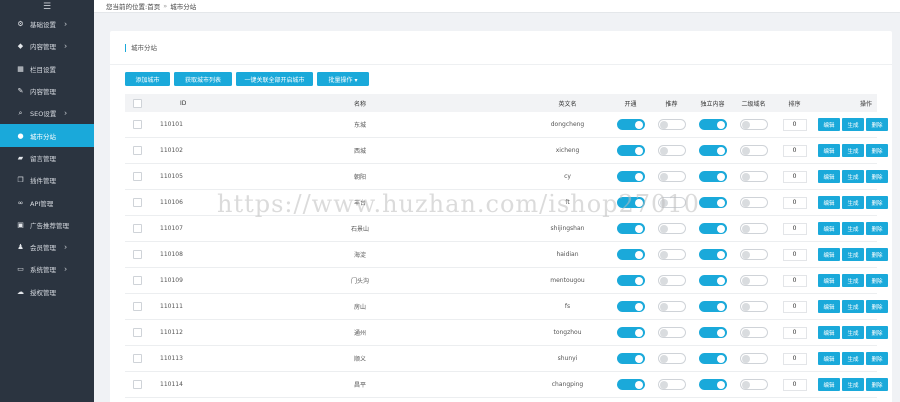 The width and height of the screenshot is (900, 402). Describe the element at coordinates (47, 113) in the screenshot. I see `sidebar-item-4: ⌕ SEO设置 ›` at that location.